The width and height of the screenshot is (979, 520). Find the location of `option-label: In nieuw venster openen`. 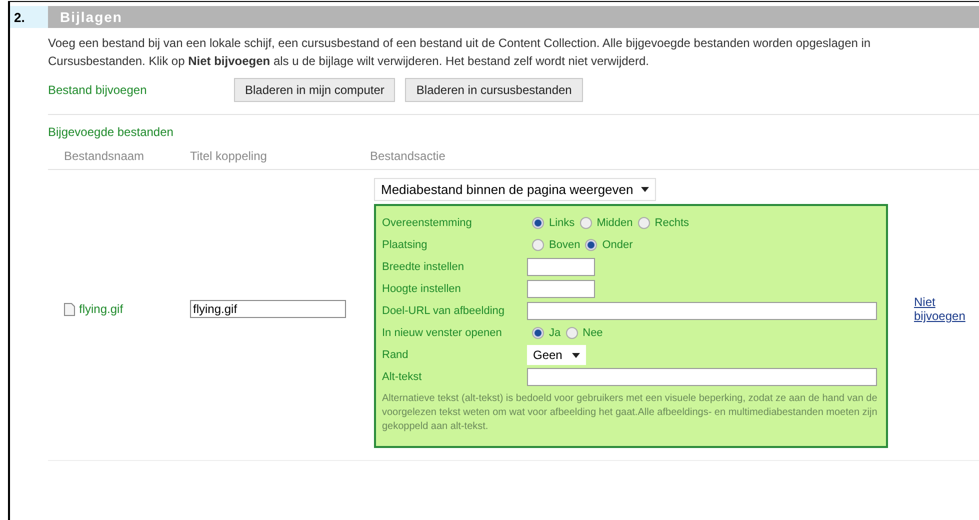

option-label: In nieuw venster openen is located at coordinates (442, 333).